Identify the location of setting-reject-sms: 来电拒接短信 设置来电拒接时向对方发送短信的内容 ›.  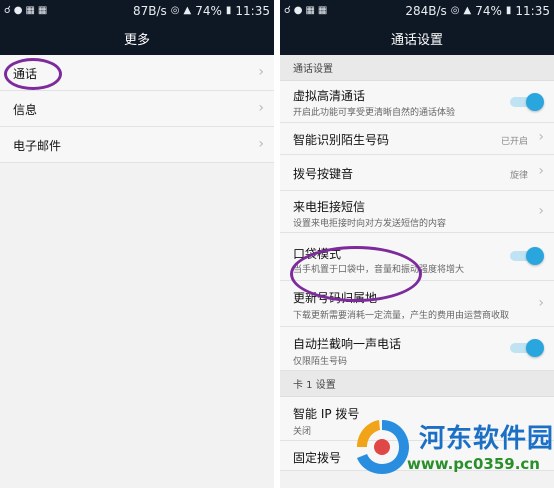
(417, 212).